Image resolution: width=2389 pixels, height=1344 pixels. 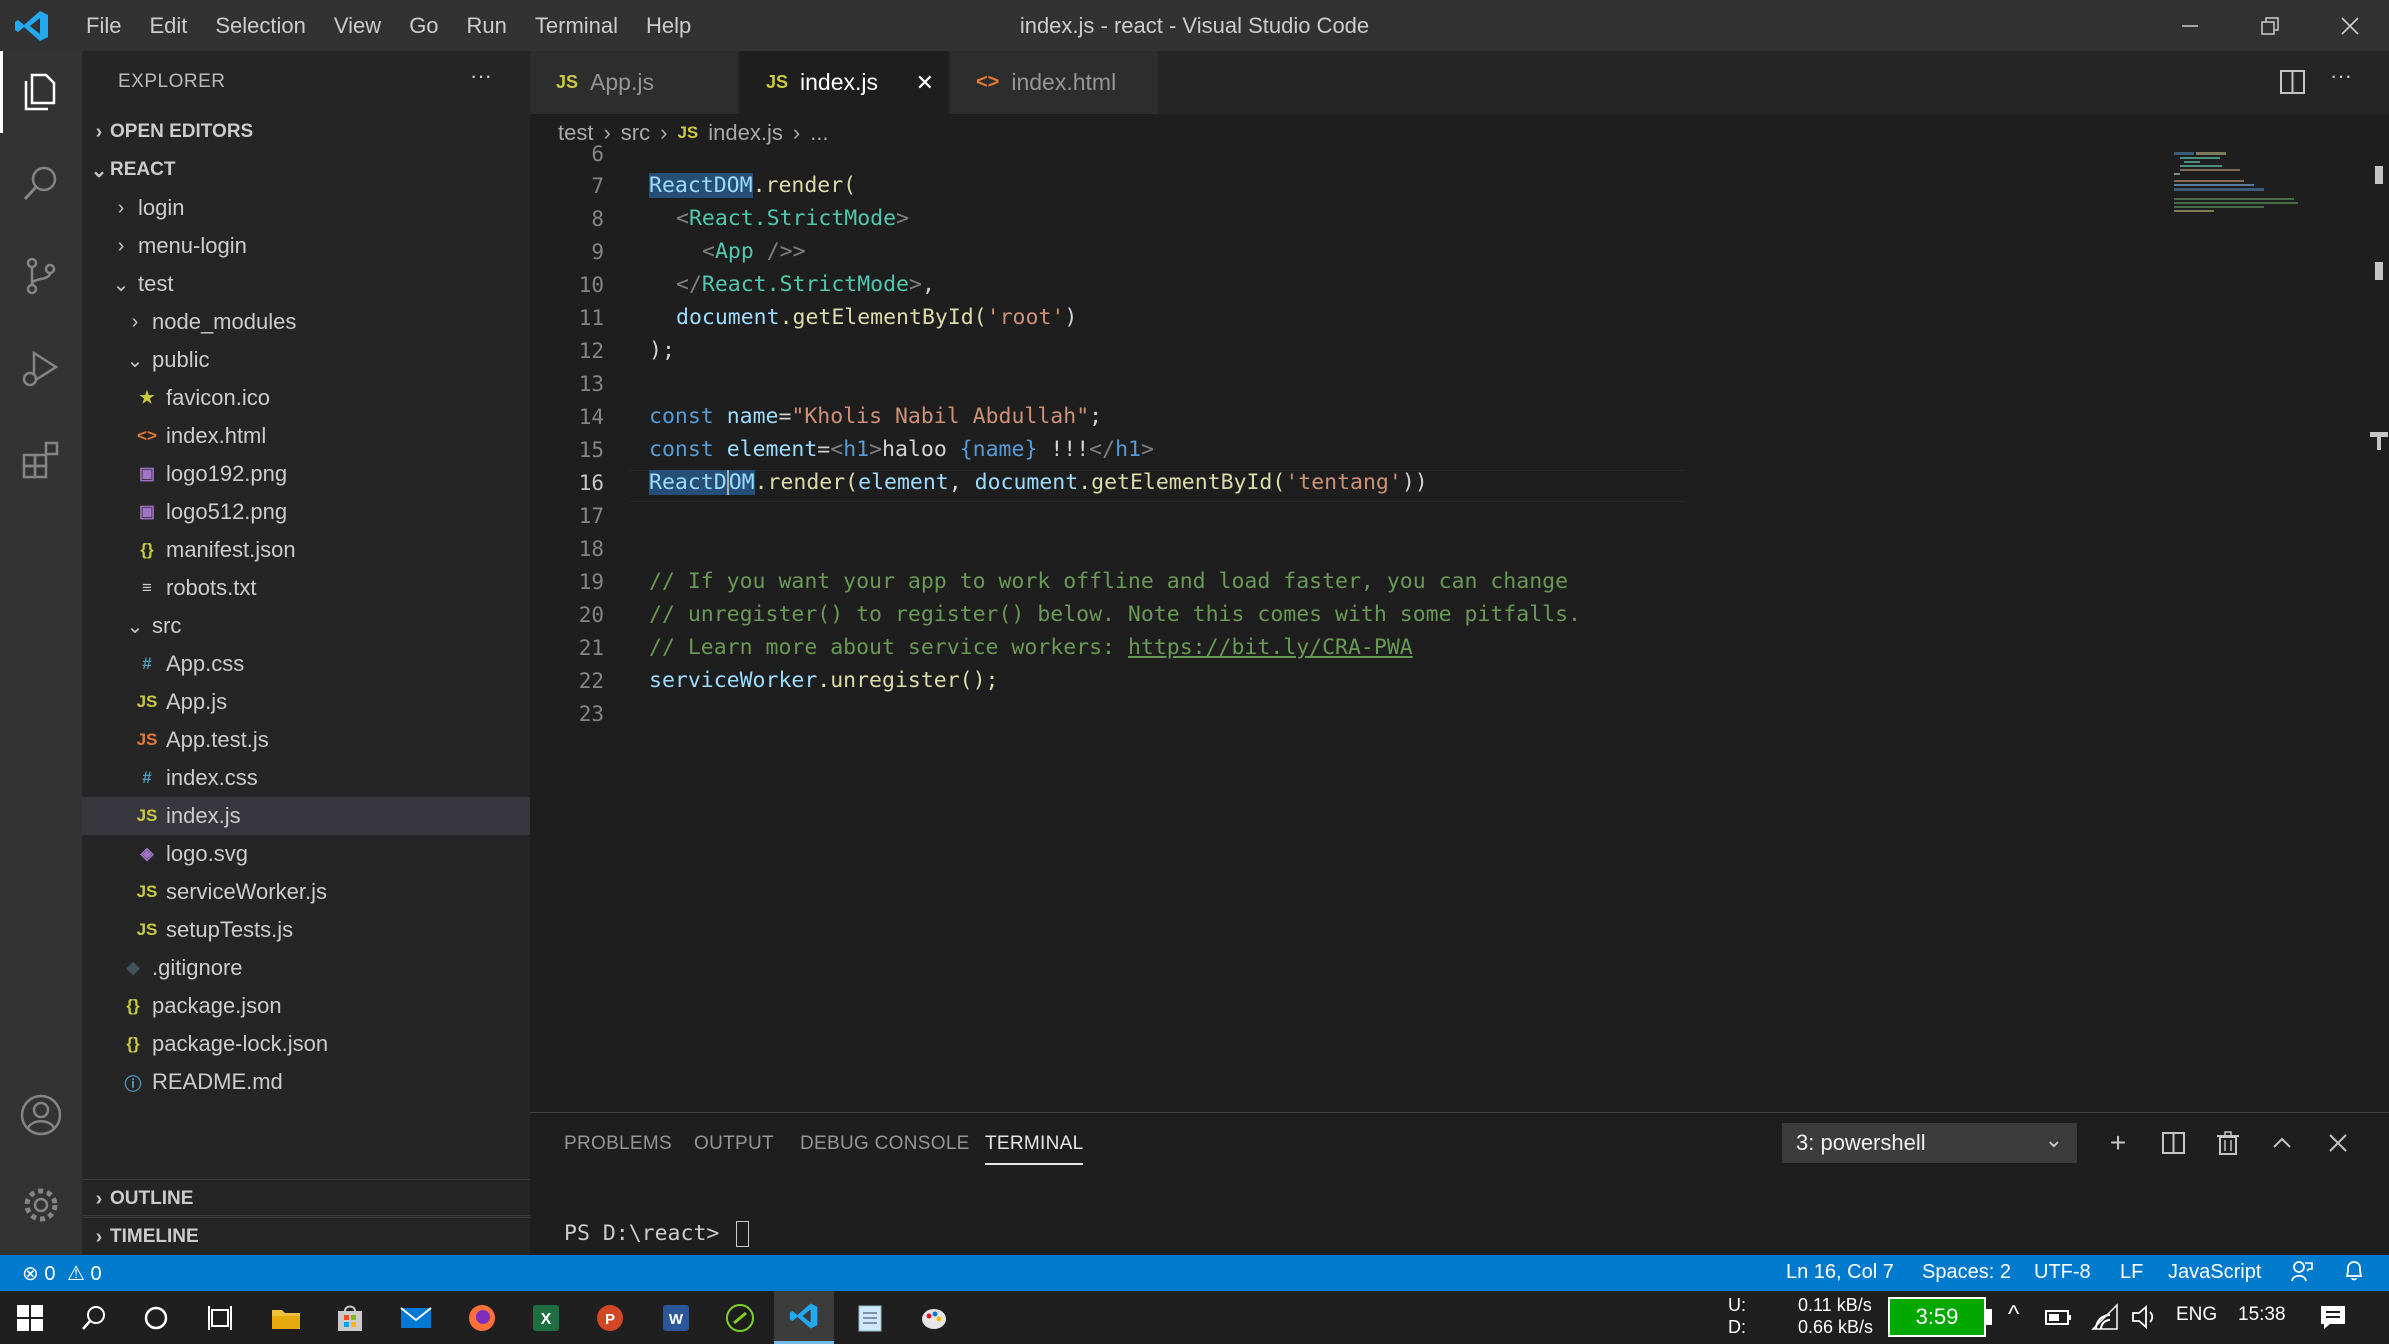 I want to click on windows-start-icon, so click(x=30, y=1317).